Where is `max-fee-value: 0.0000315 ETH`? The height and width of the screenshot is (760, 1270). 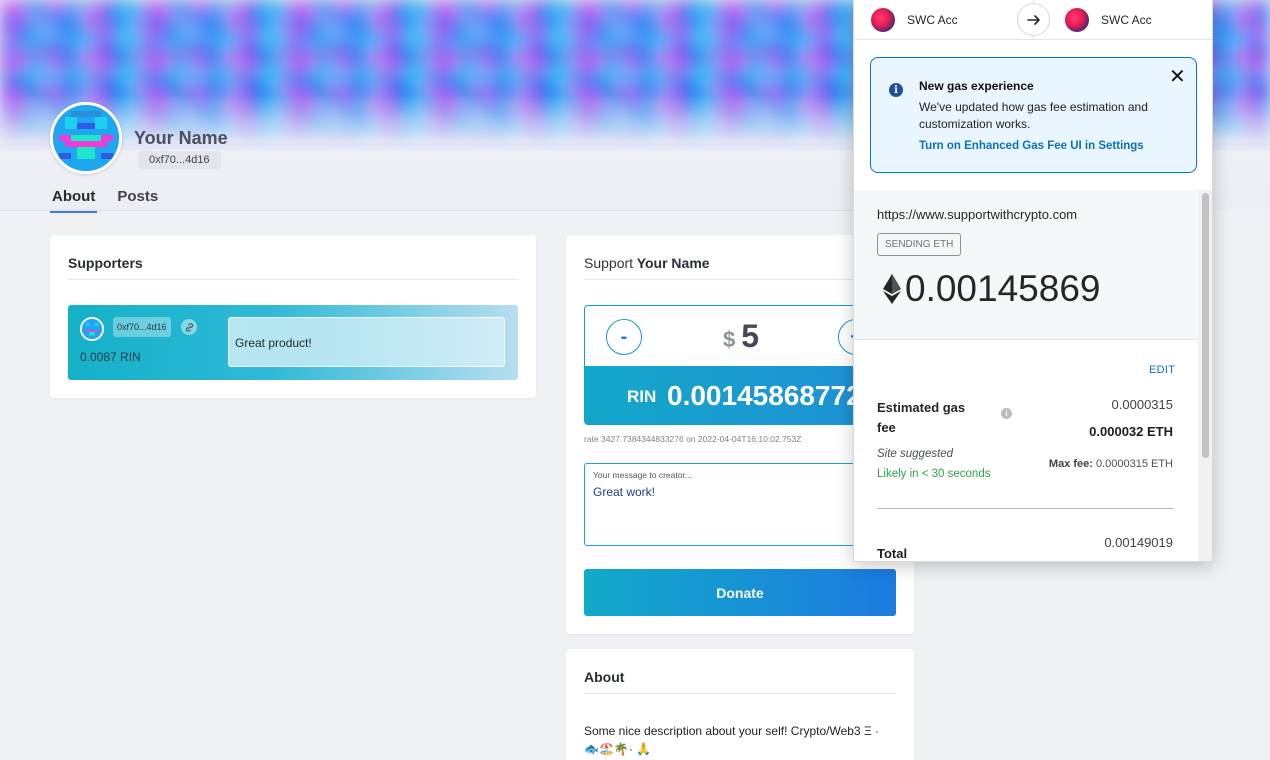 max-fee-value: 0.0000315 ETH is located at coordinates (1134, 464).